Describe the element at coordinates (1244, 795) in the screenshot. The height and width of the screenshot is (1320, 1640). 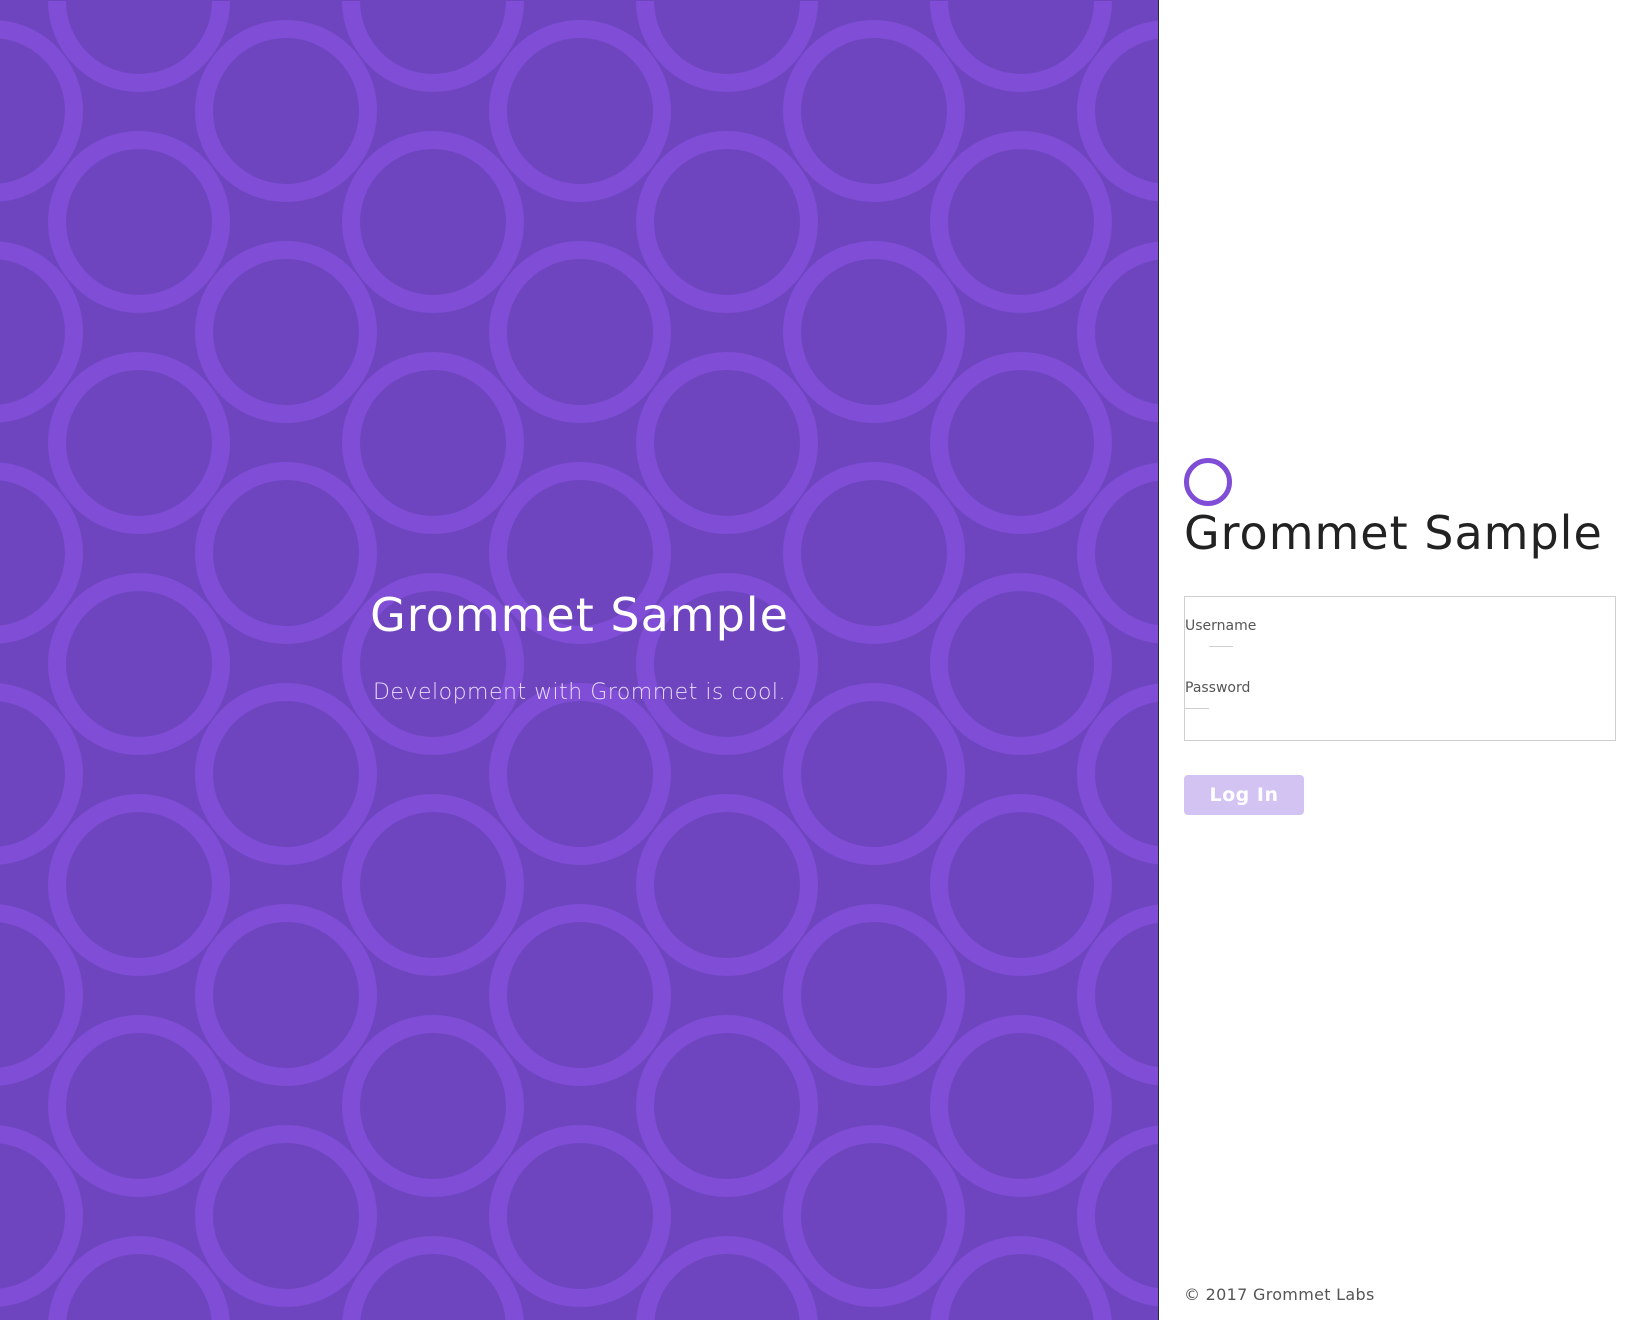
I see `login-button: Log In` at that location.